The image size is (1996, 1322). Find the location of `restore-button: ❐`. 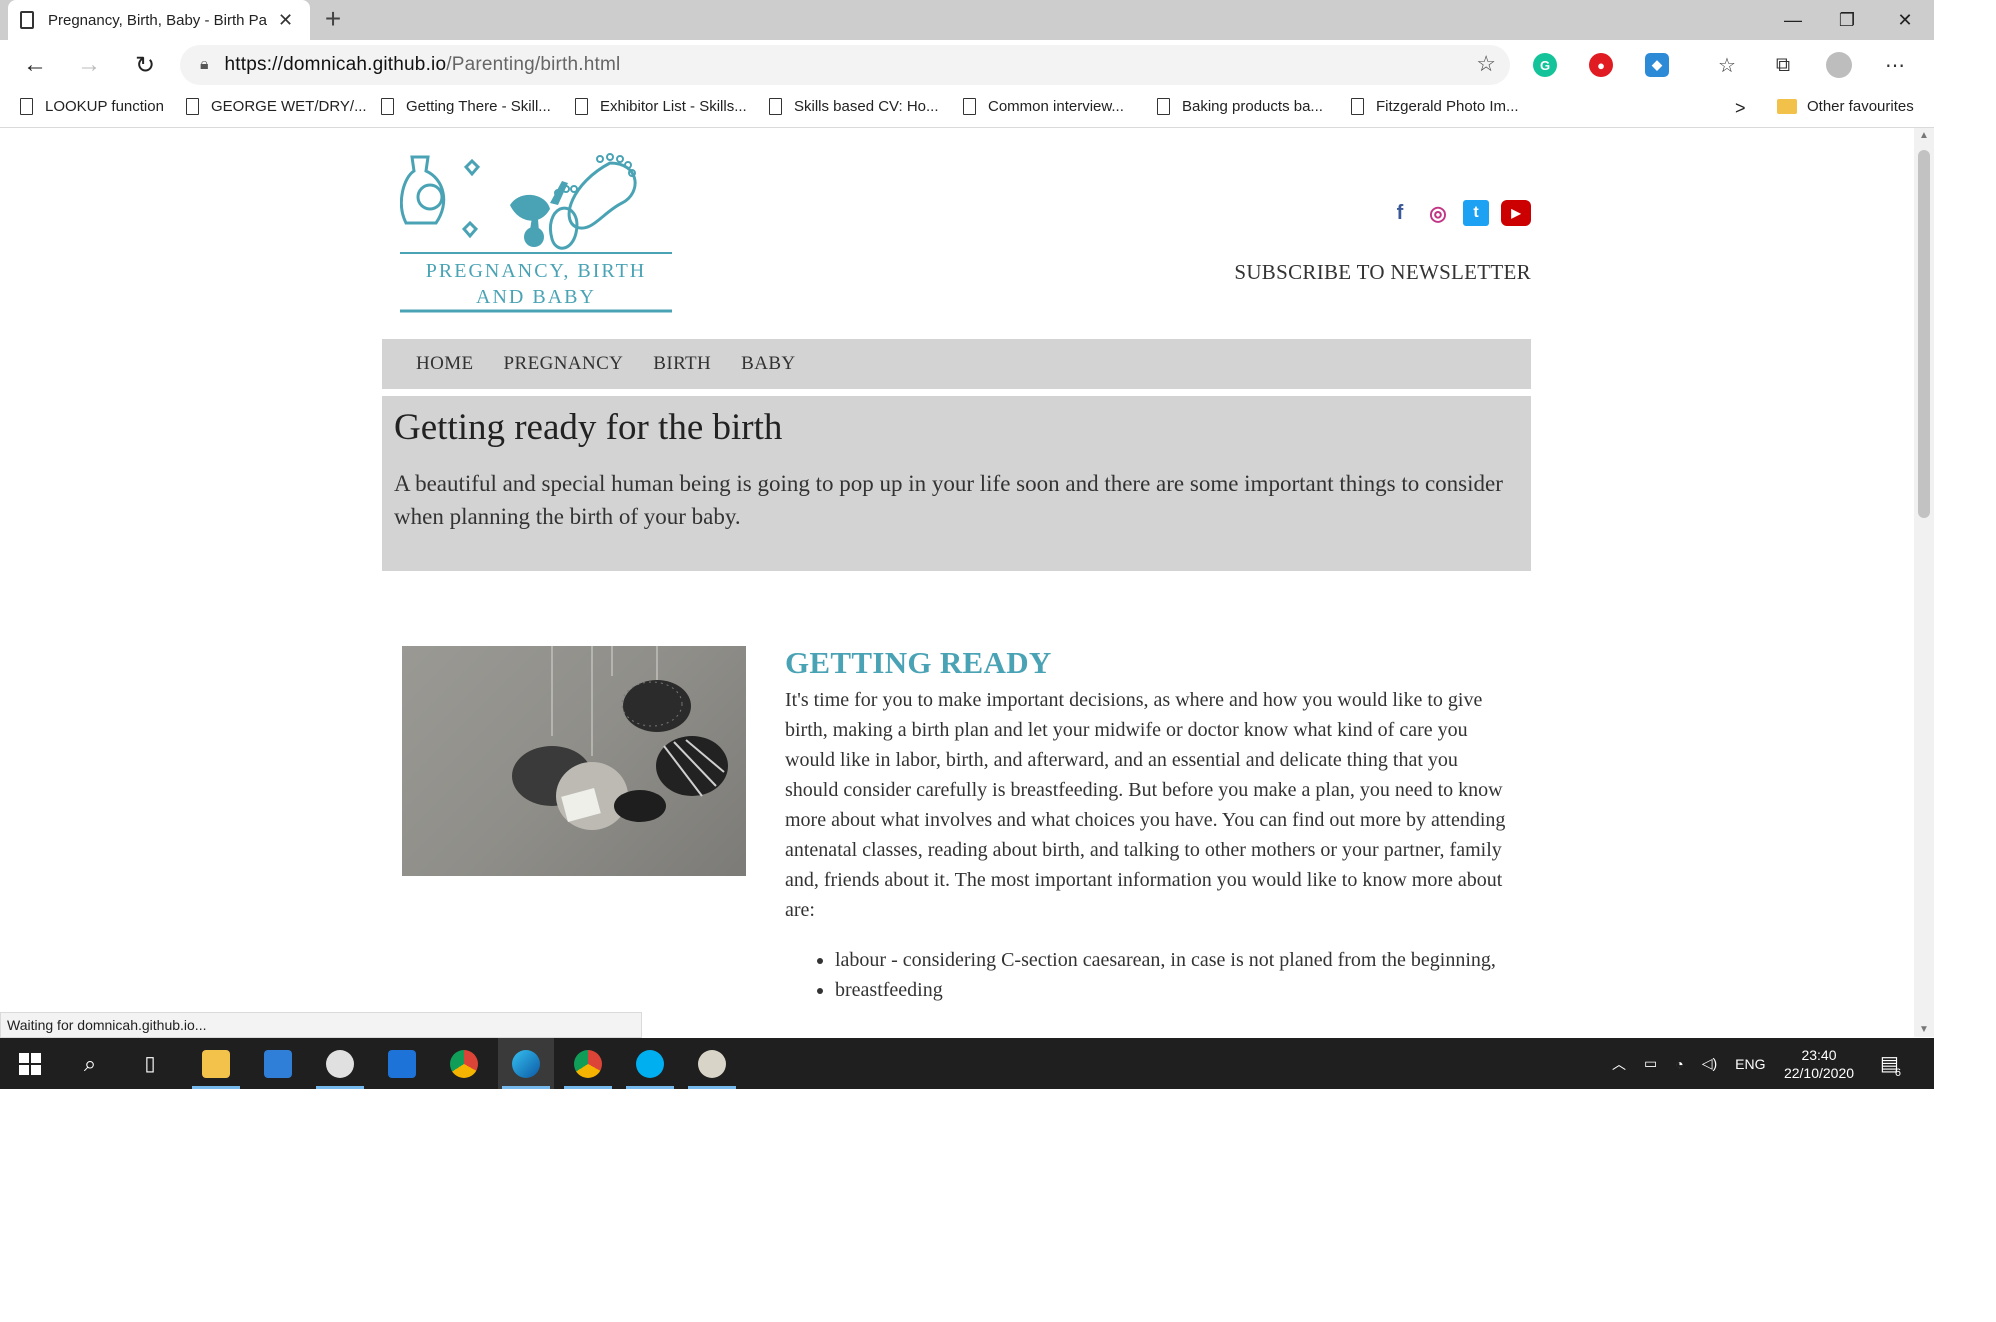

restore-button: ❐ is located at coordinates (1847, 20).